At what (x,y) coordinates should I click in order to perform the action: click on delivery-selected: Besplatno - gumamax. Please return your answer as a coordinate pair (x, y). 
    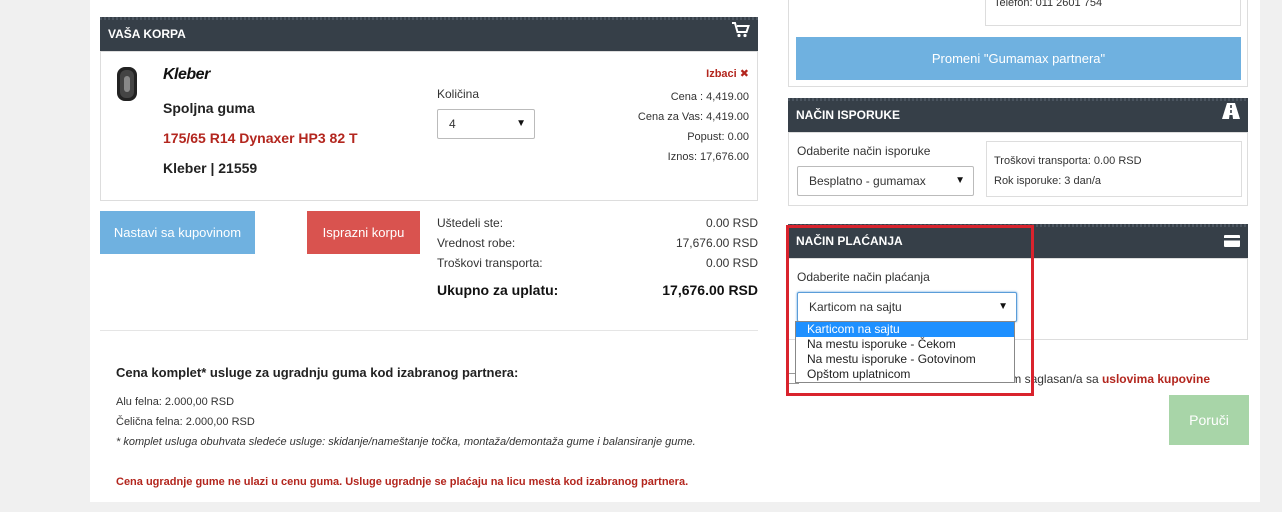
    Looking at the image, I should click on (867, 181).